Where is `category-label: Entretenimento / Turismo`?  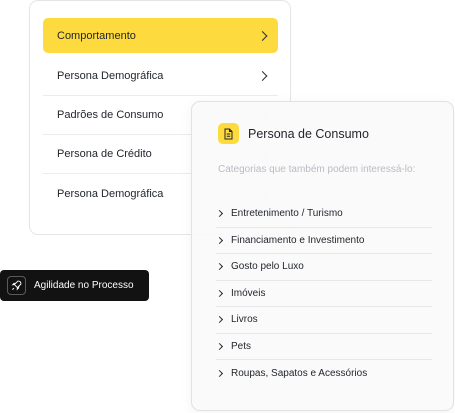 category-label: Entretenimento / Turismo is located at coordinates (287, 214).